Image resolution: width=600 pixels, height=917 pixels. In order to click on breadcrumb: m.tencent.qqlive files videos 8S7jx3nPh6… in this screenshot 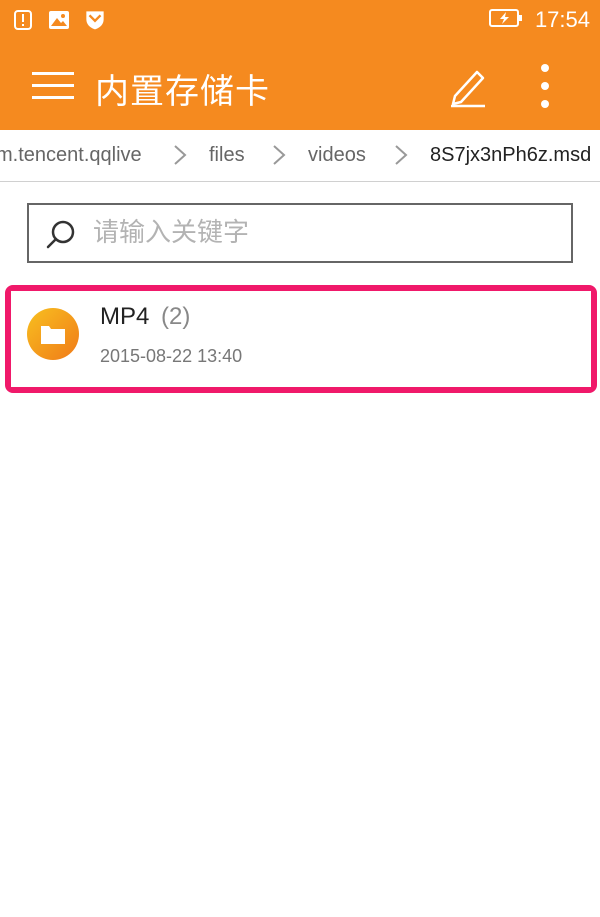, I will do `click(300, 156)`.